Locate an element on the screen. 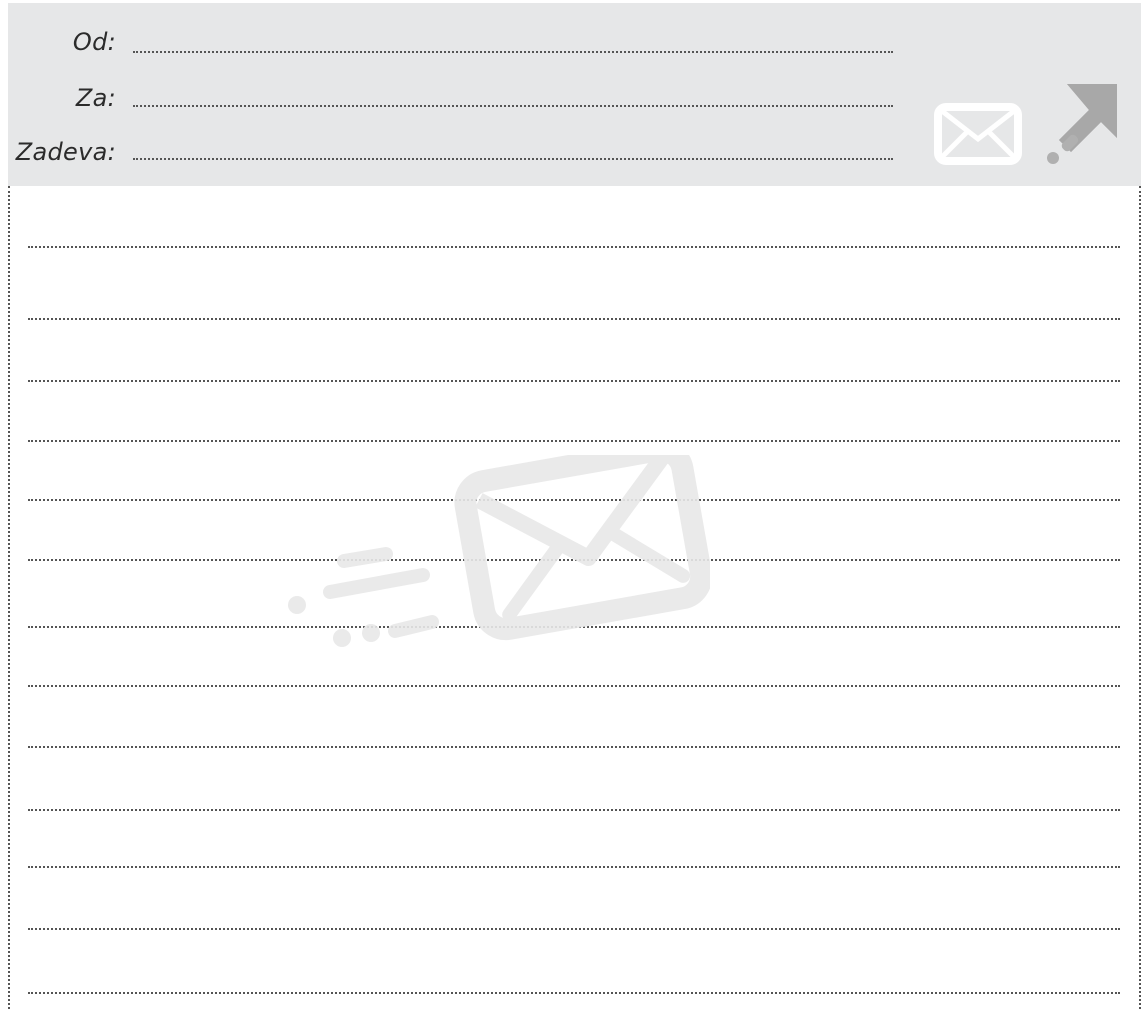  page-left-border is located at coordinates (9, 597).